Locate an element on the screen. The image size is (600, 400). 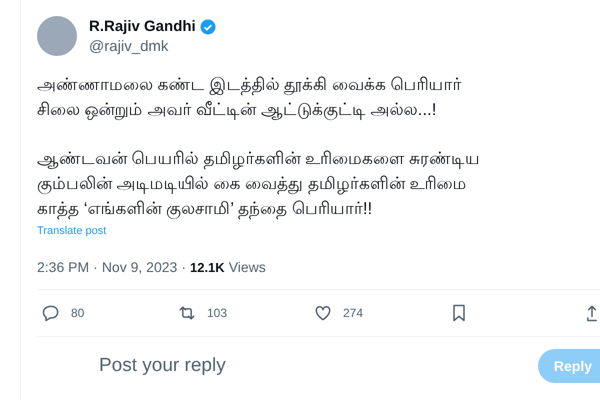
heart-icon is located at coordinates (323, 313).